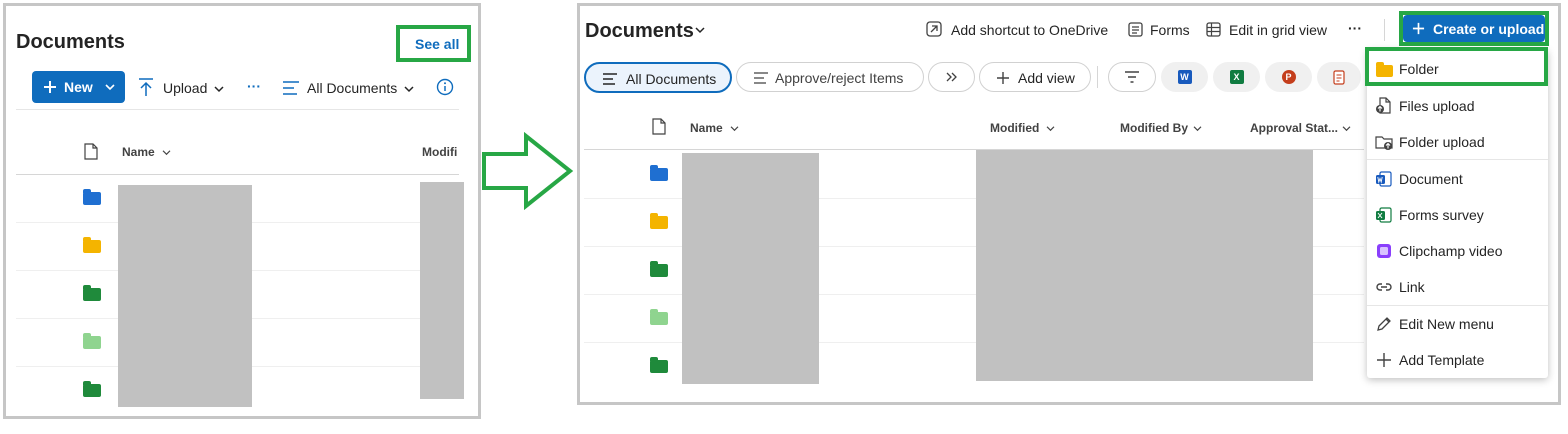 The width and height of the screenshot is (1568, 434). I want to click on toolbar-divider, so click(237, 109).